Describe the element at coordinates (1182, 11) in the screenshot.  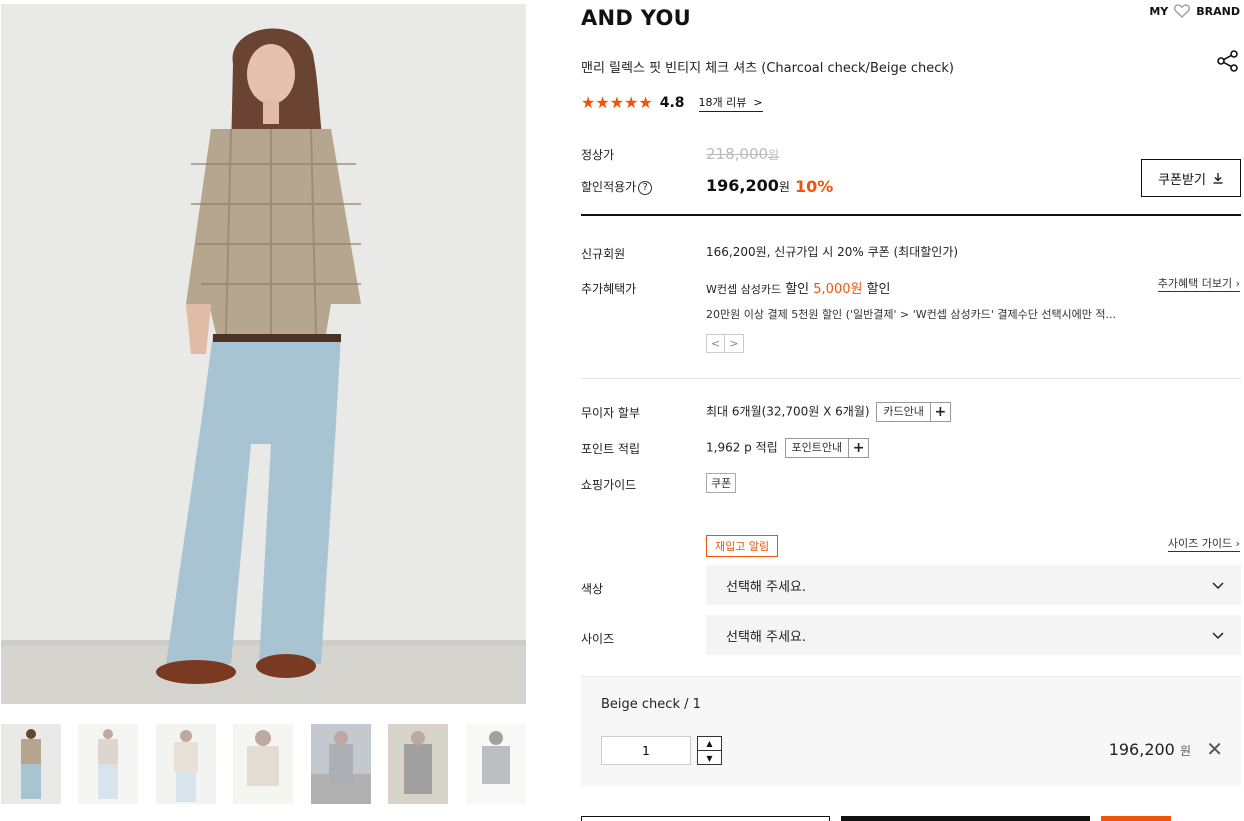
I see `heart-icon` at that location.